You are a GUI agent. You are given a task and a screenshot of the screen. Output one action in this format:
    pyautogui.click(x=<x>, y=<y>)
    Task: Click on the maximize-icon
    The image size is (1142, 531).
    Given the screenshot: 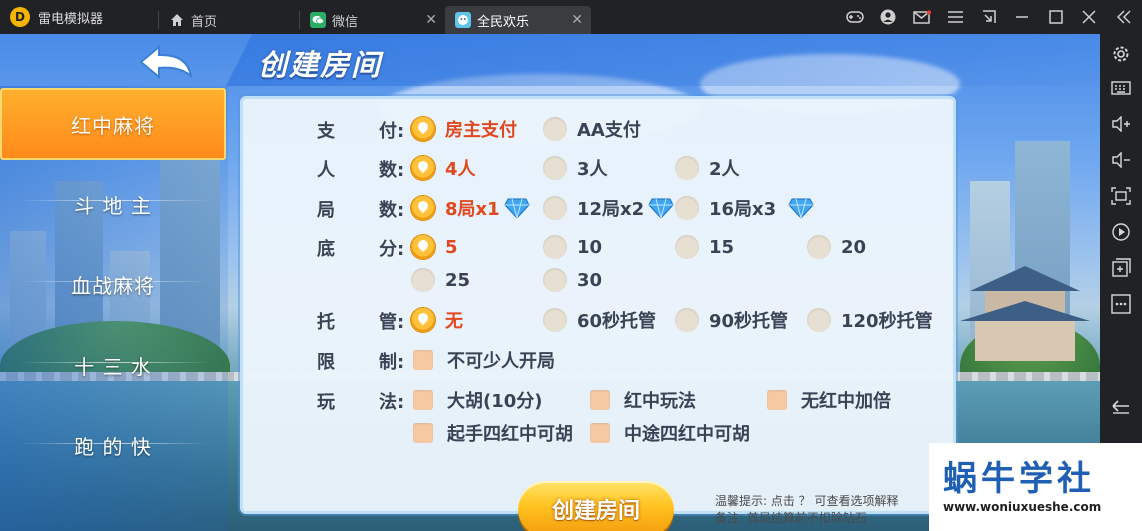 What is the action you would take?
    pyautogui.click(x=1056, y=17)
    